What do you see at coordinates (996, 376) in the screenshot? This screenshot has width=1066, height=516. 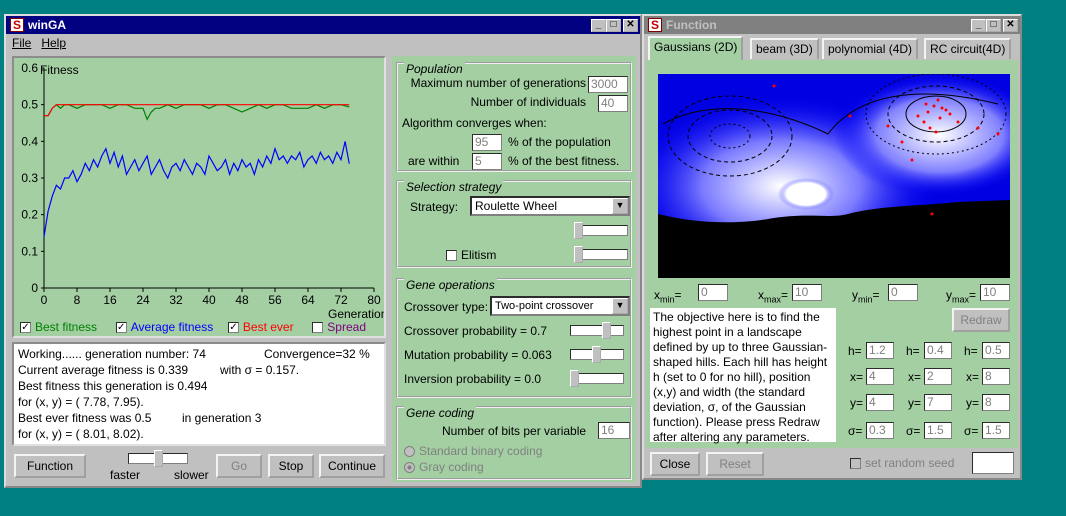 I see `hill-3-x-input: 8` at bounding box center [996, 376].